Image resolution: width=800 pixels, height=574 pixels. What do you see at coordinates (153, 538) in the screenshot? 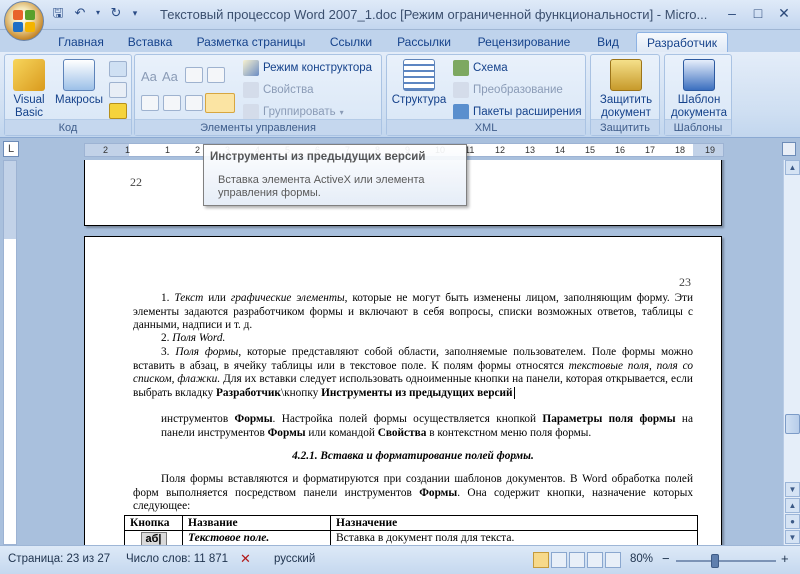
I see `text-field-button-icon: аб|` at bounding box center [153, 538].